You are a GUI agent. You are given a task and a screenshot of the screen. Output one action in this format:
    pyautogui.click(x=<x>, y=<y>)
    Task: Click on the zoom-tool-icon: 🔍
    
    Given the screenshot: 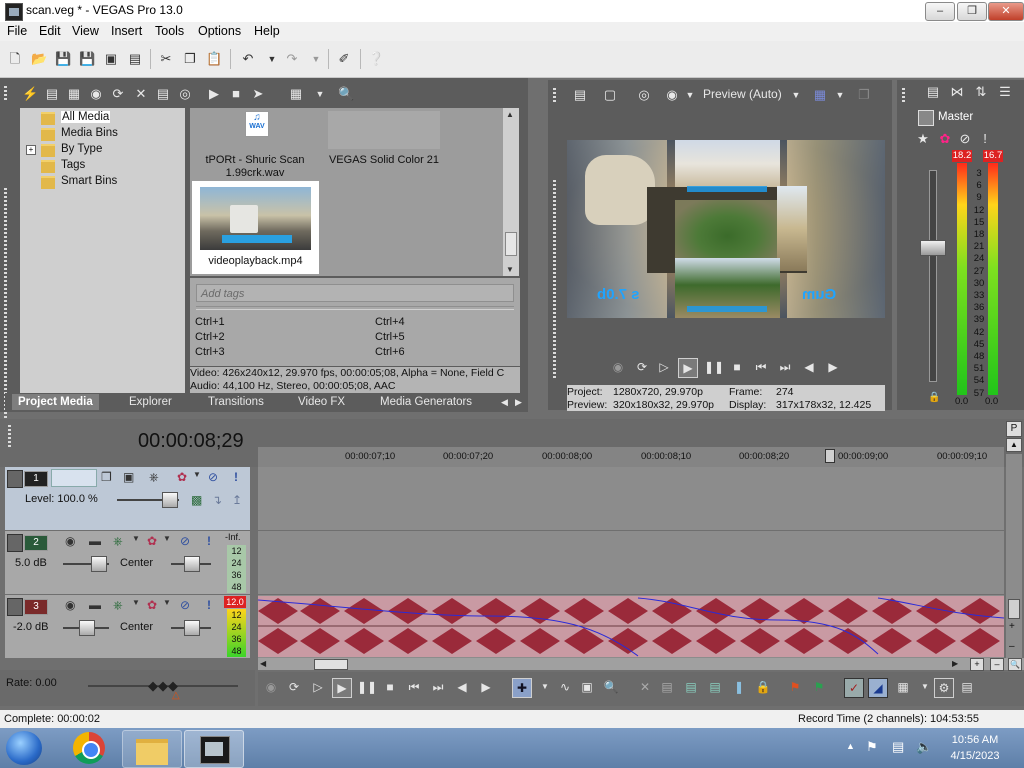 What is the action you would take?
    pyautogui.click(x=611, y=687)
    